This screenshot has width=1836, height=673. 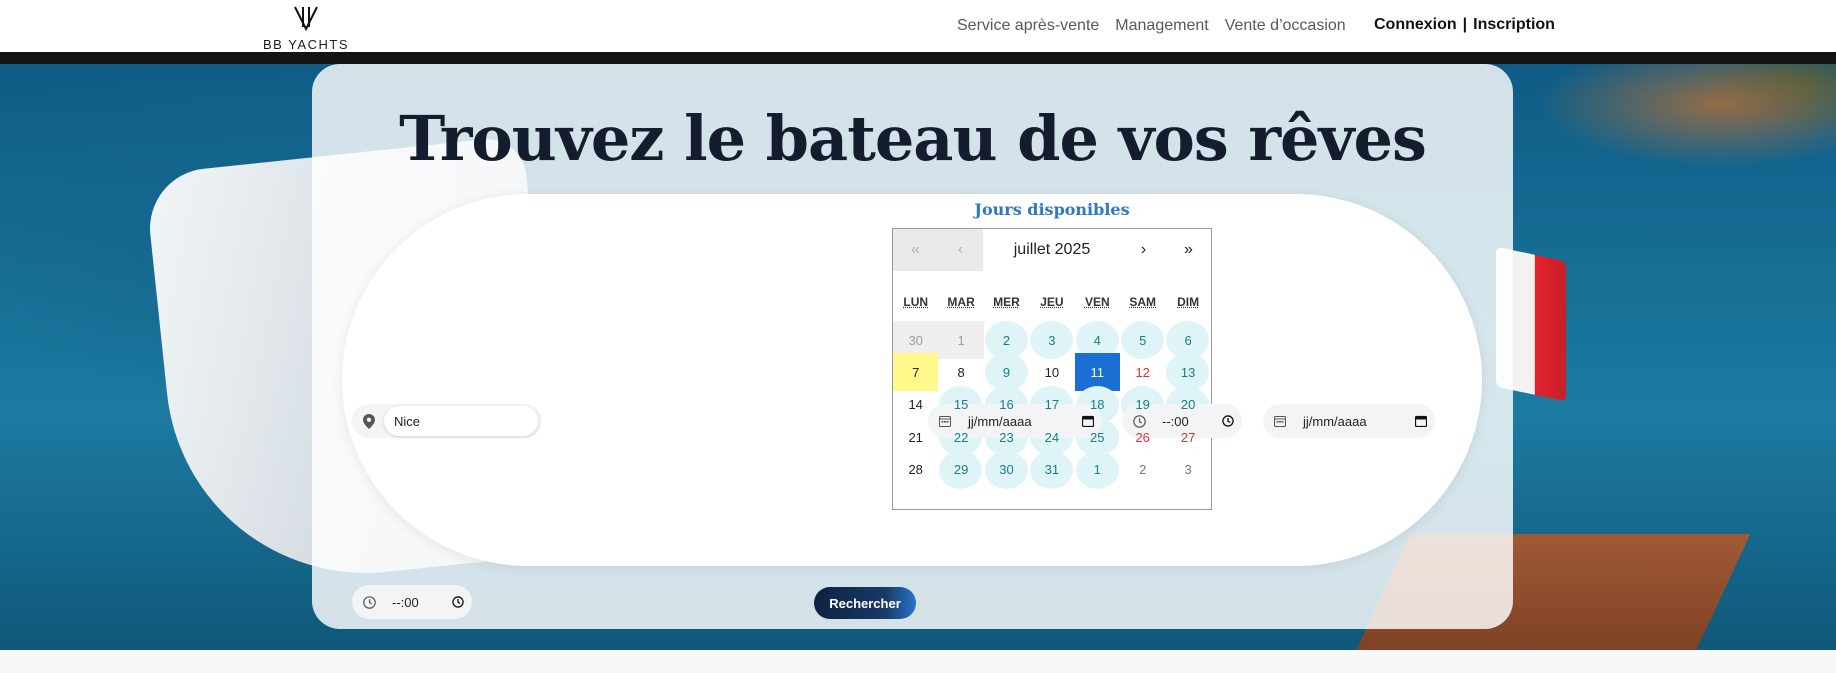 I want to click on location-field: Nice, so click(x=447, y=421).